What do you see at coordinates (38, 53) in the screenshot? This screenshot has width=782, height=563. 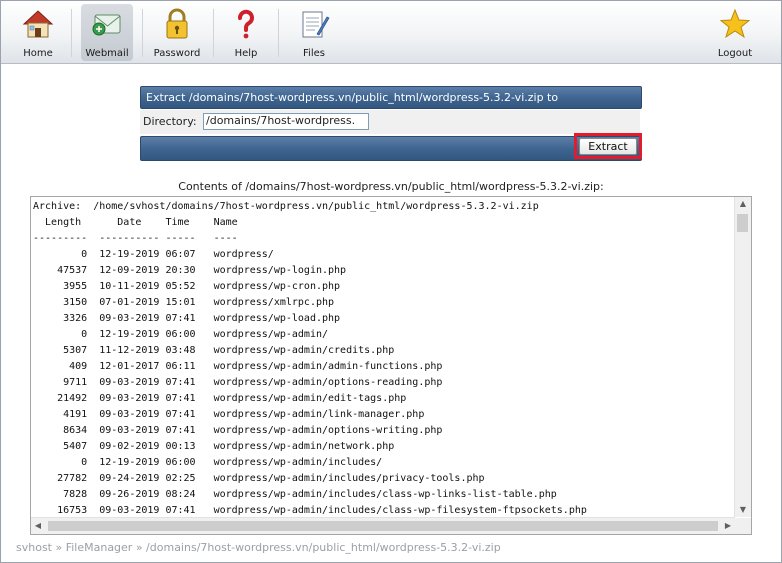 I see `home-label: Home` at bounding box center [38, 53].